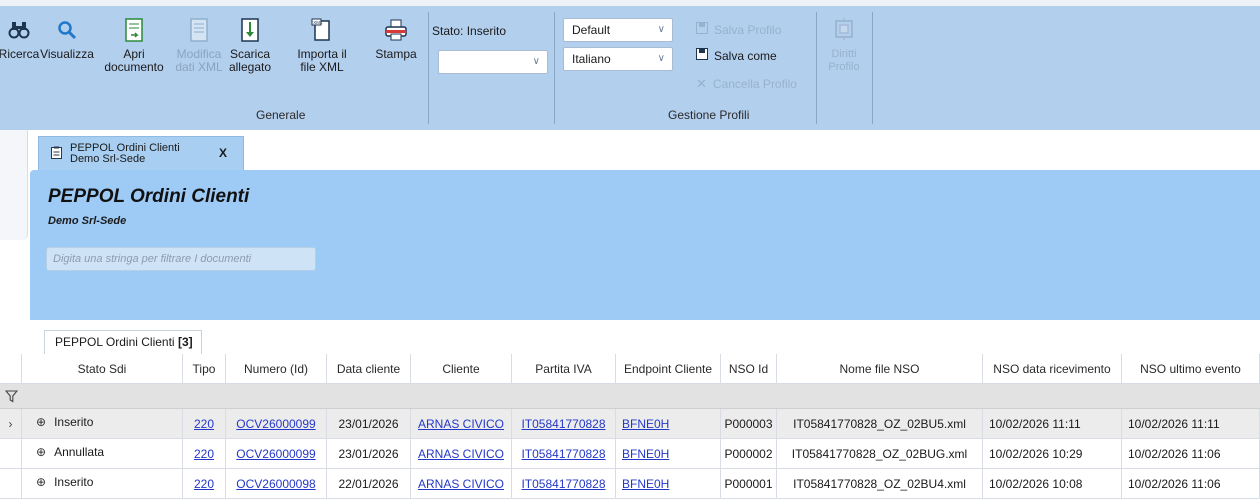  I want to click on edit-xml-icon, so click(199, 30).